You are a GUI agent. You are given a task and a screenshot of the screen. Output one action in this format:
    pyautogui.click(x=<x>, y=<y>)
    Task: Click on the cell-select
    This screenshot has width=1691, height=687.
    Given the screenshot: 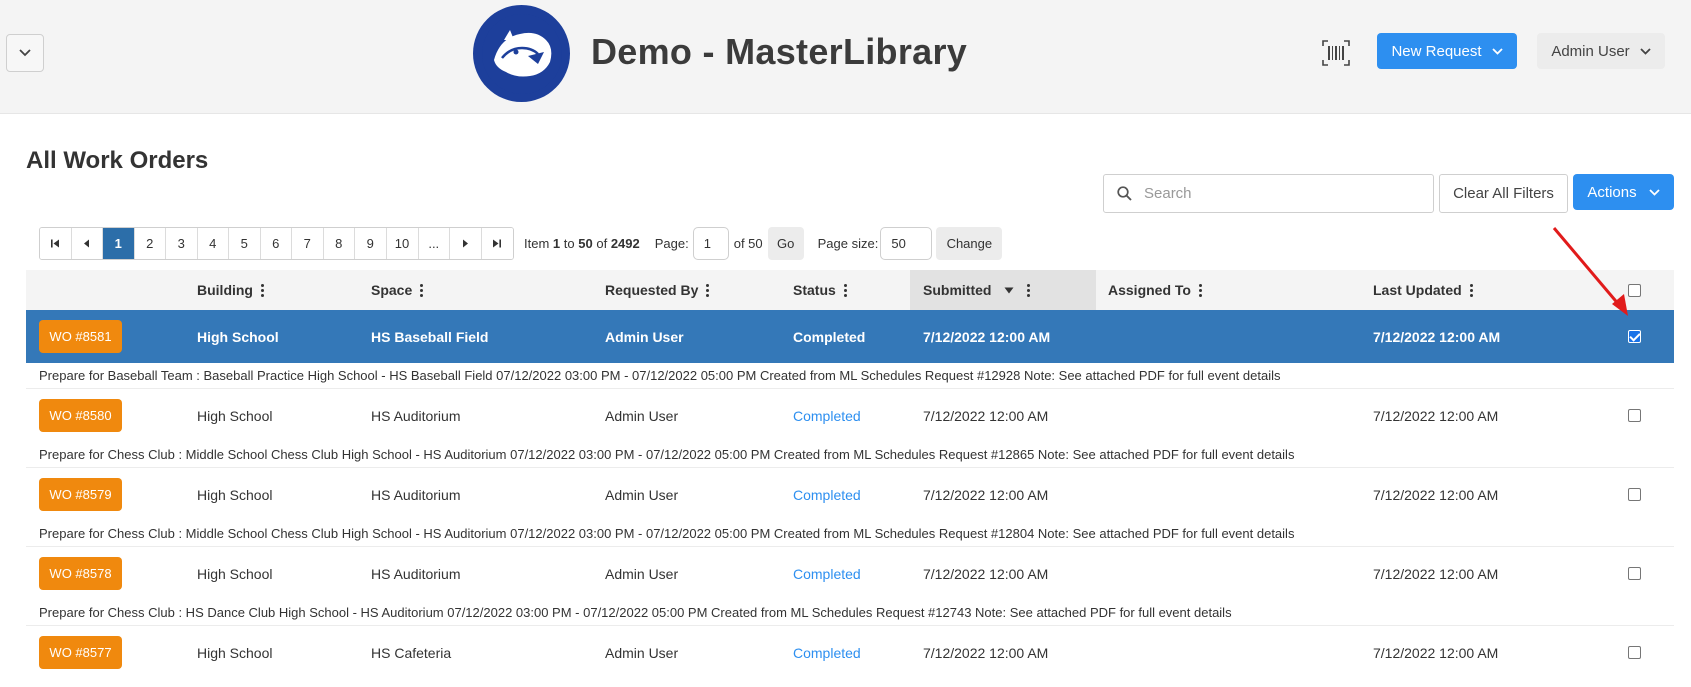 What is the action you would take?
    pyautogui.click(x=1634, y=494)
    